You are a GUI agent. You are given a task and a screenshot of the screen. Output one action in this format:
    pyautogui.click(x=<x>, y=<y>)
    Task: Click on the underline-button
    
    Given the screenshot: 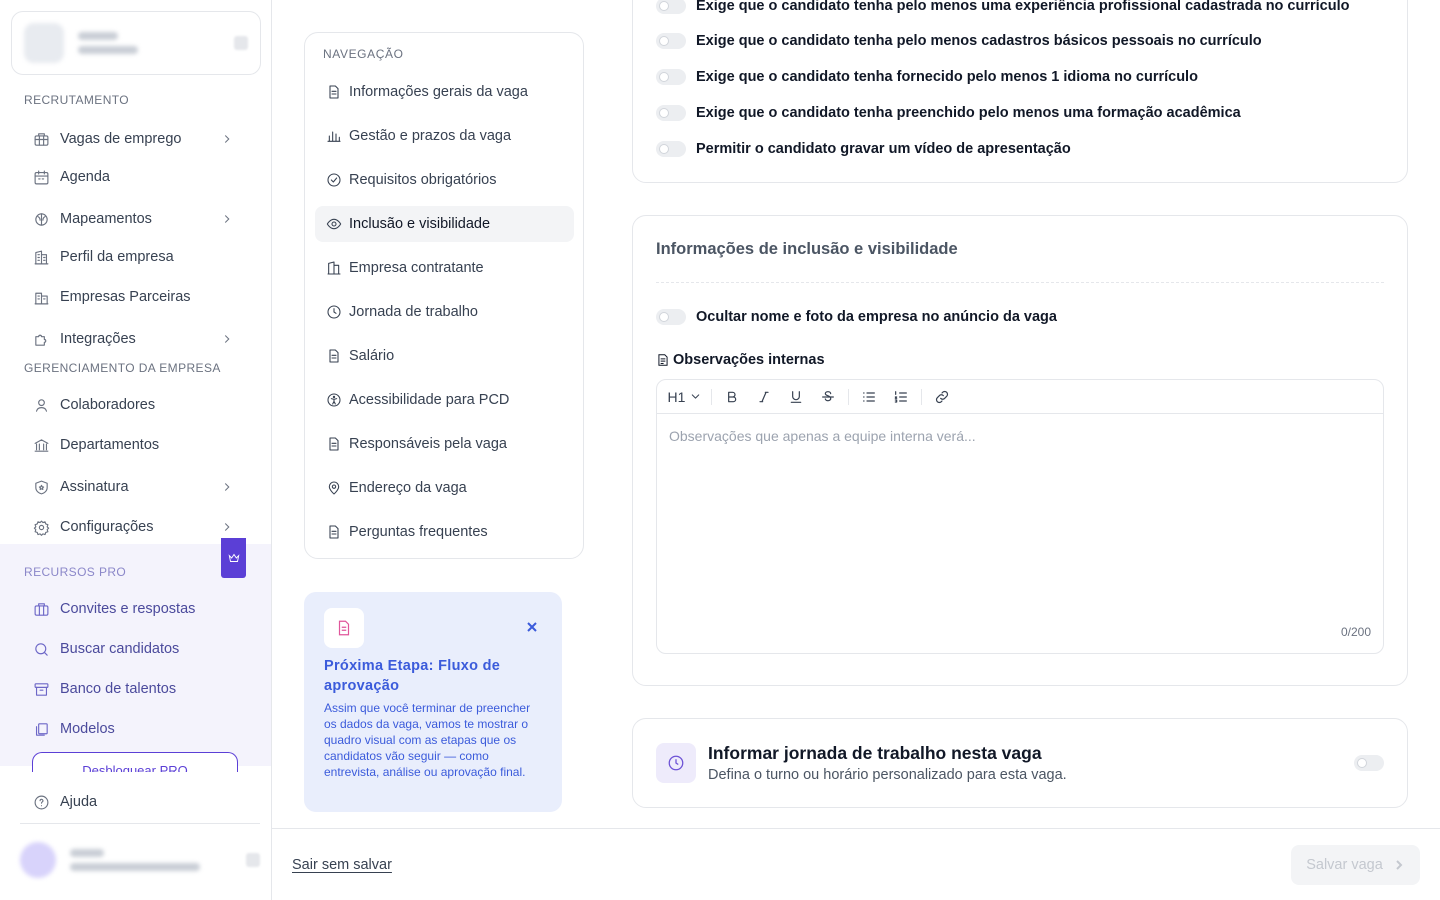 What is the action you would take?
    pyautogui.click(x=796, y=397)
    